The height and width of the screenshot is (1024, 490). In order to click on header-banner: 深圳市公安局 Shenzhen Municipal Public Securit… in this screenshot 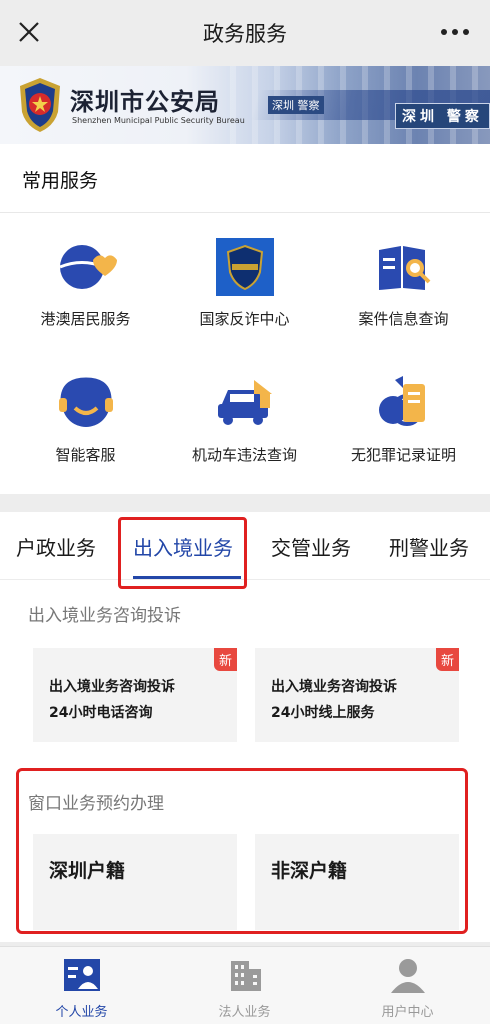, I will do `click(245, 105)`.